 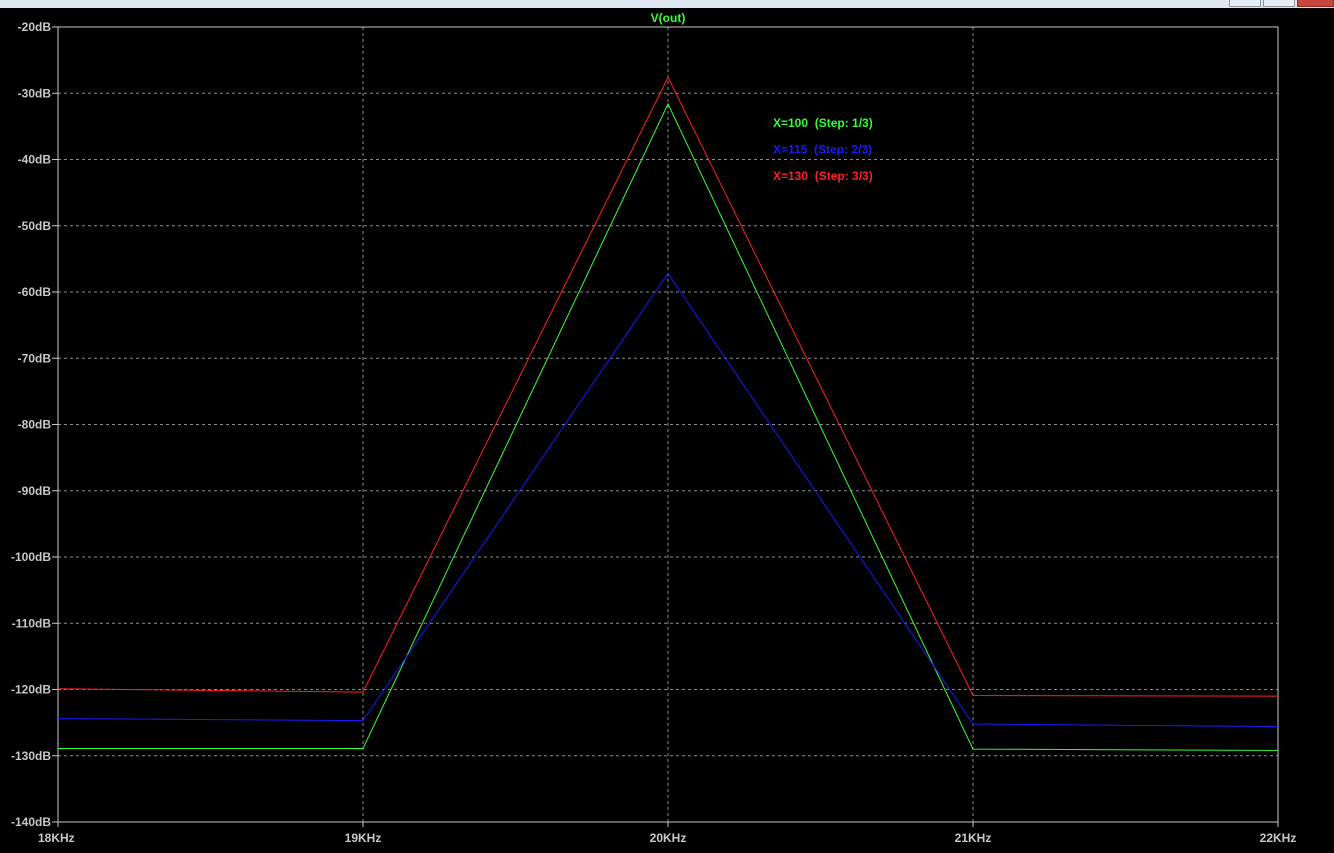 I want to click on y-tick-label: -110dB, so click(x=32, y=623).